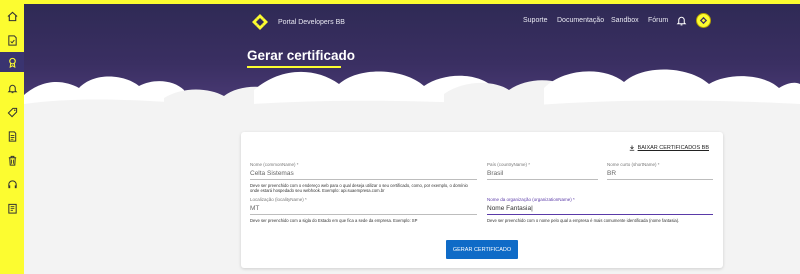 This screenshot has height=274, width=800. I want to click on bb-avatar-logo-icon, so click(703, 20).